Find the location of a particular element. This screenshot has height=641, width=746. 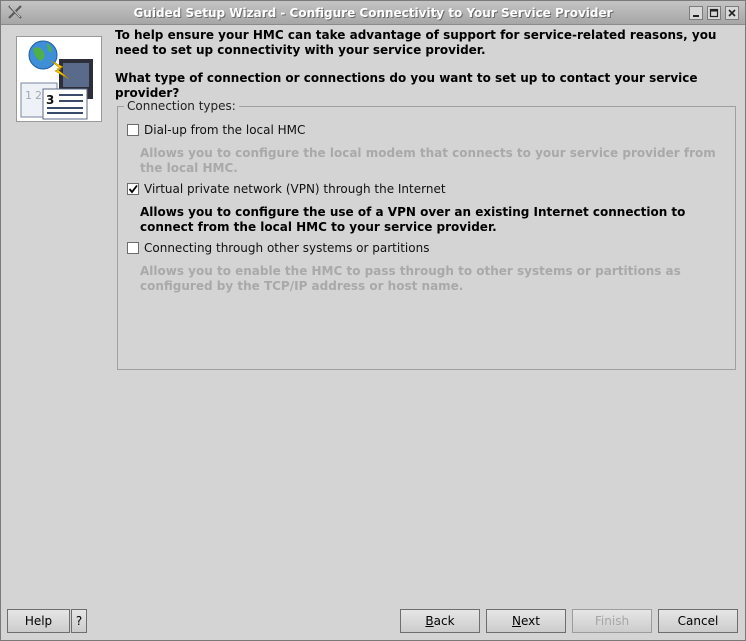

minimize-icon is located at coordinates (696, 16).